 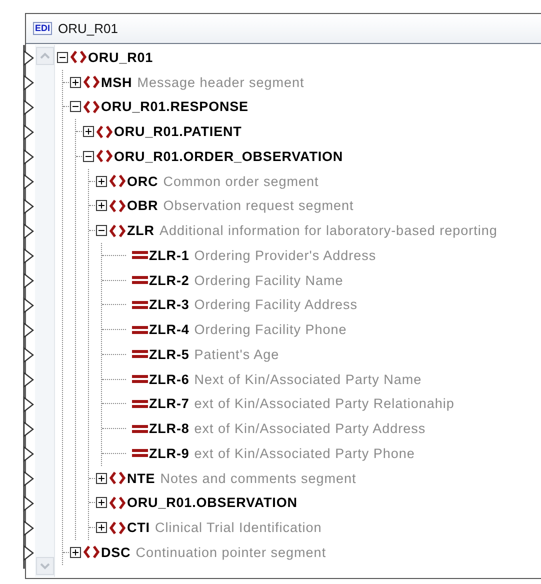 What do you see at coordinates (169, 404) in the screenshot?
I see `node-name: ZLR-7` at bounding box center [169, 404].